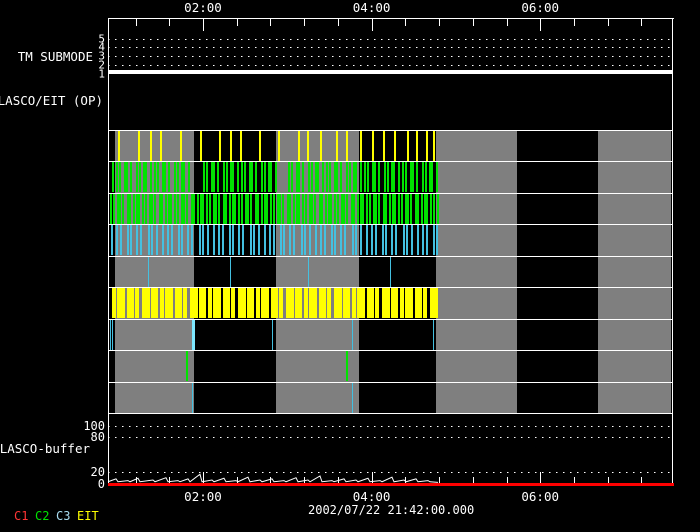 Image resolution: width=700 pixels, height=532 pixels. I want to click on row-separator, so click(390, 351).